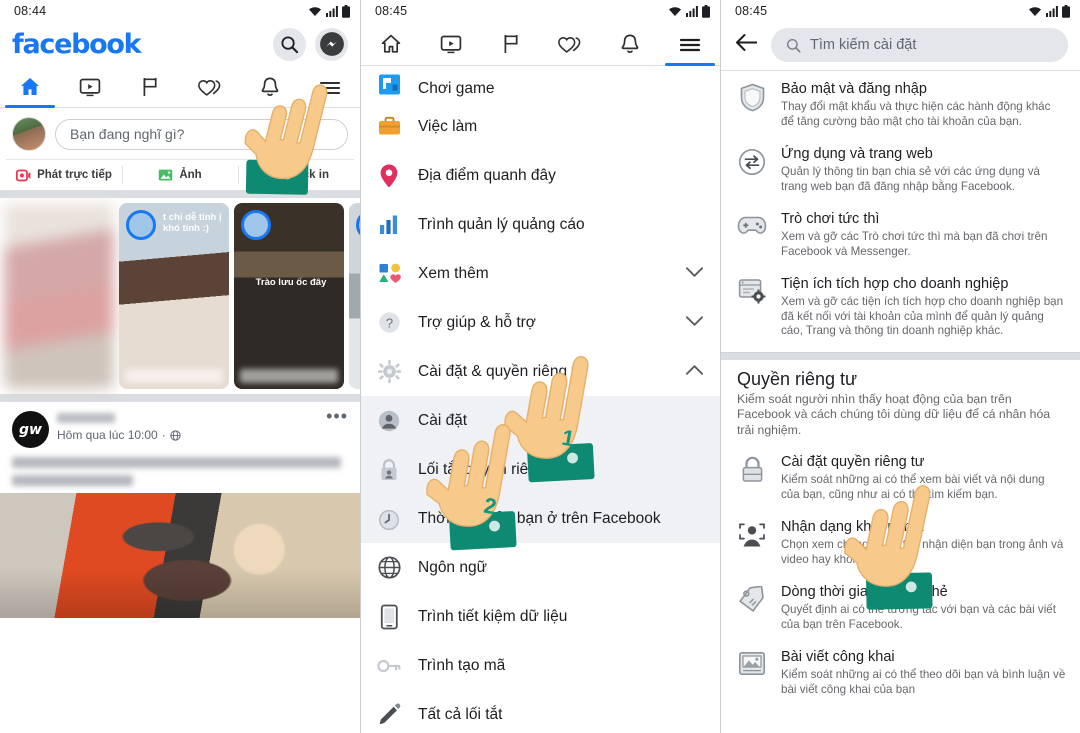 This screenshot has height=733, width=1080. Describe the element at coordinates (540, 273) in the screenshot. I see `menu-item-see-more: Xem thêm` at that location.